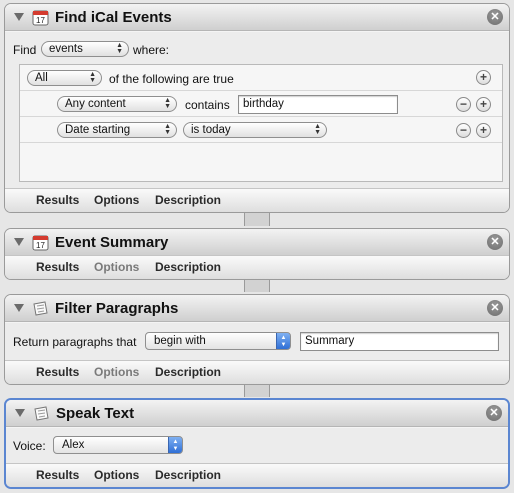 The height and width of the screenshot is (493, 514). Describe the element at coordinates (257, 242) in the screenshot. I see `action-header: 17 Event Summary ✕` at that location.